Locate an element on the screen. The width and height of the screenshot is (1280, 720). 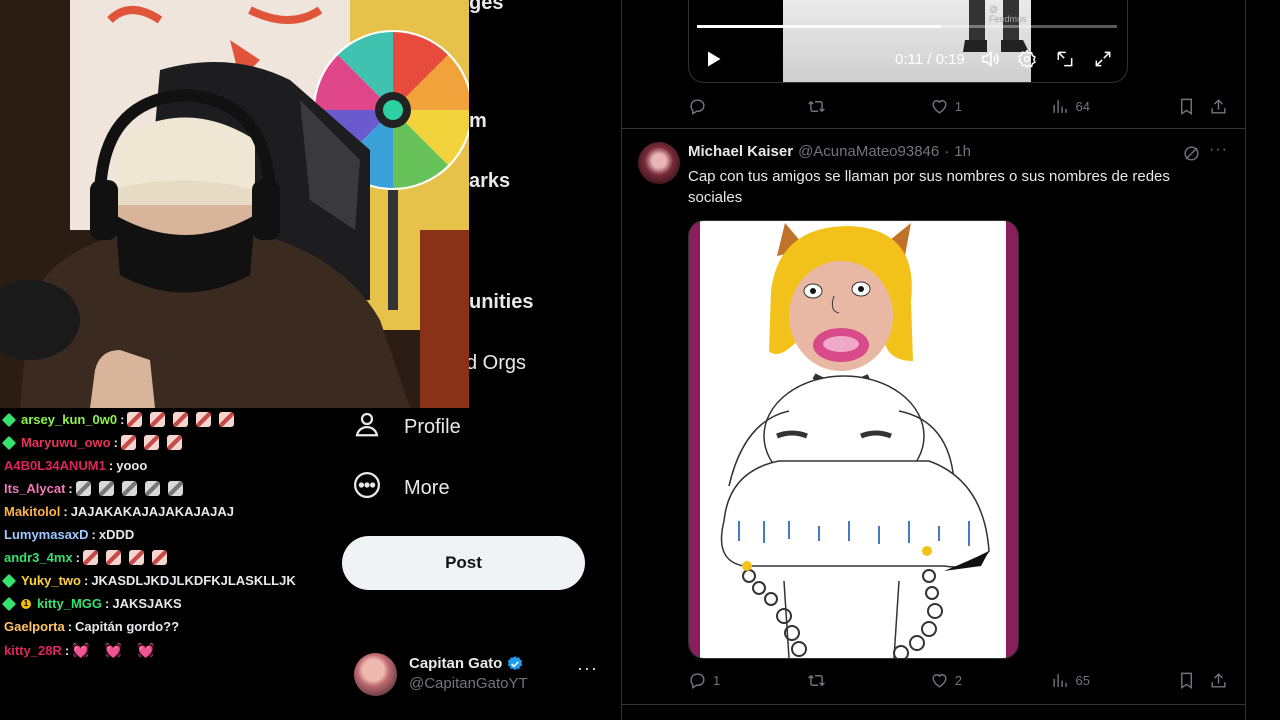
views-count: 65 is located at coordinates (1082, 680).